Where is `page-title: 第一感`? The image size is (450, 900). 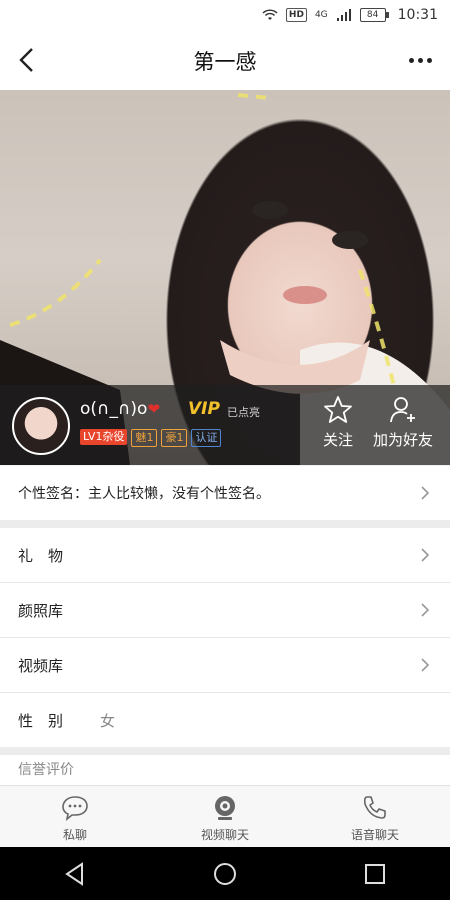
page-title: 第一感 is located at coordinates (225, 62).